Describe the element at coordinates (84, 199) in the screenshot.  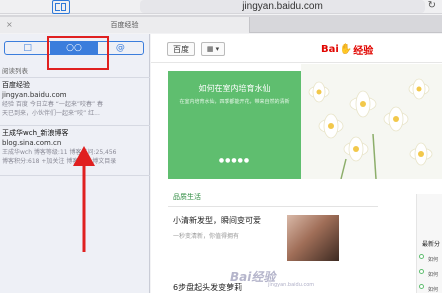
I see `annotation-arrow-icon` at that location.